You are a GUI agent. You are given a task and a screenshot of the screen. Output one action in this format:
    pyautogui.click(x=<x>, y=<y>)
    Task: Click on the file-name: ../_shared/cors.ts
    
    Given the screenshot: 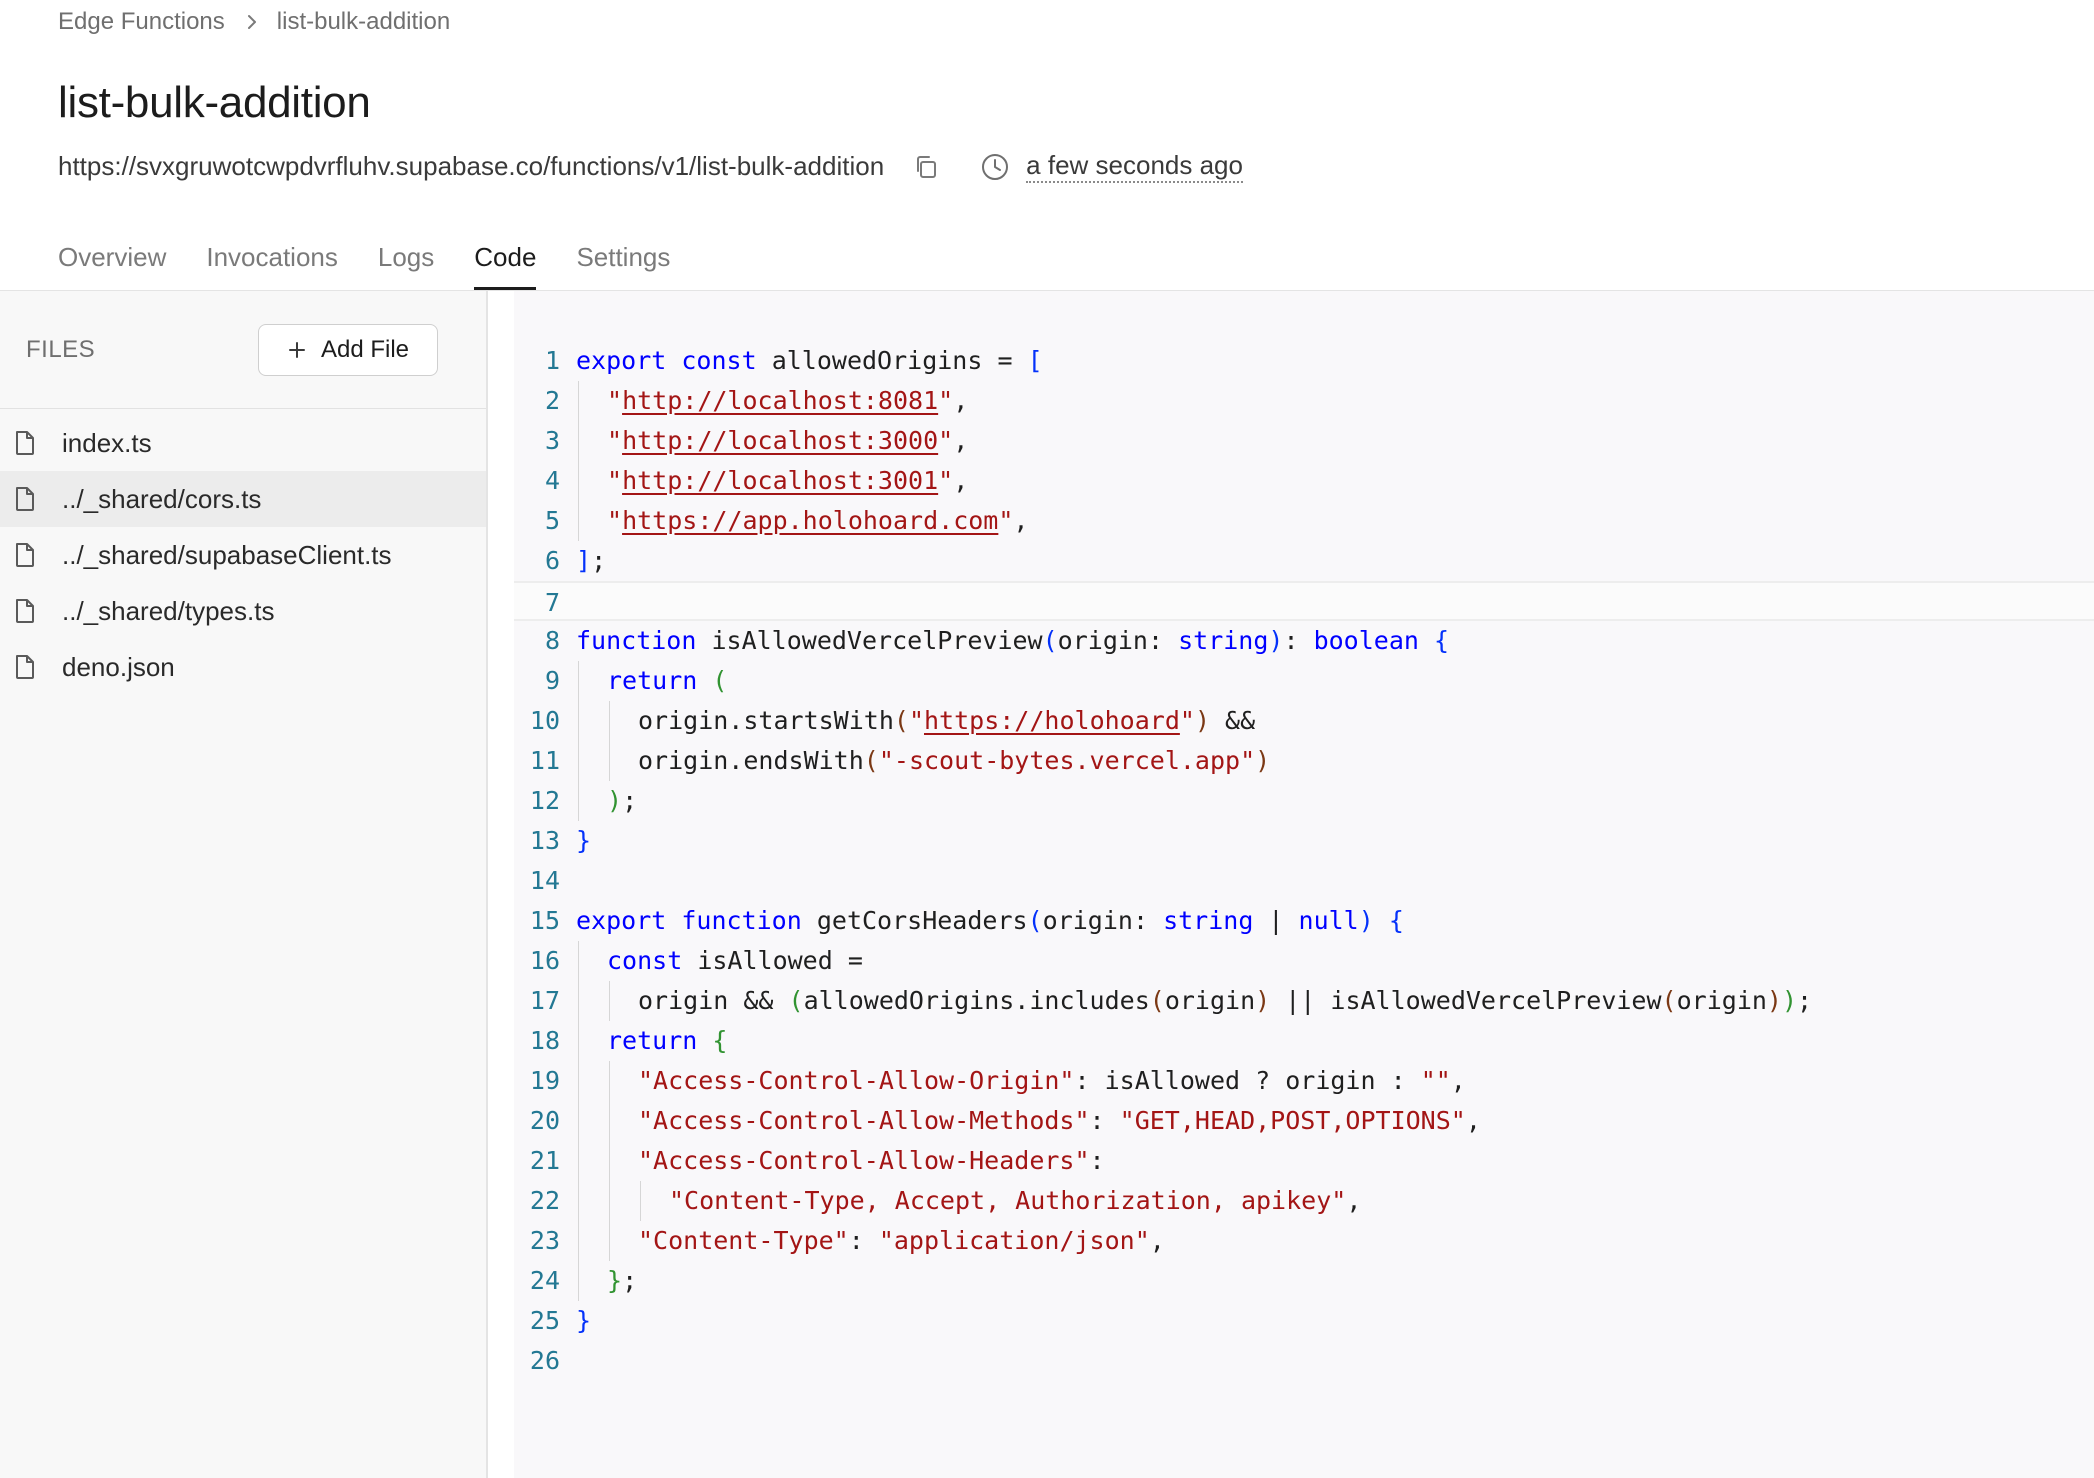 What is the action you would take?
    pyautogui.click(x=162, y=498)
    